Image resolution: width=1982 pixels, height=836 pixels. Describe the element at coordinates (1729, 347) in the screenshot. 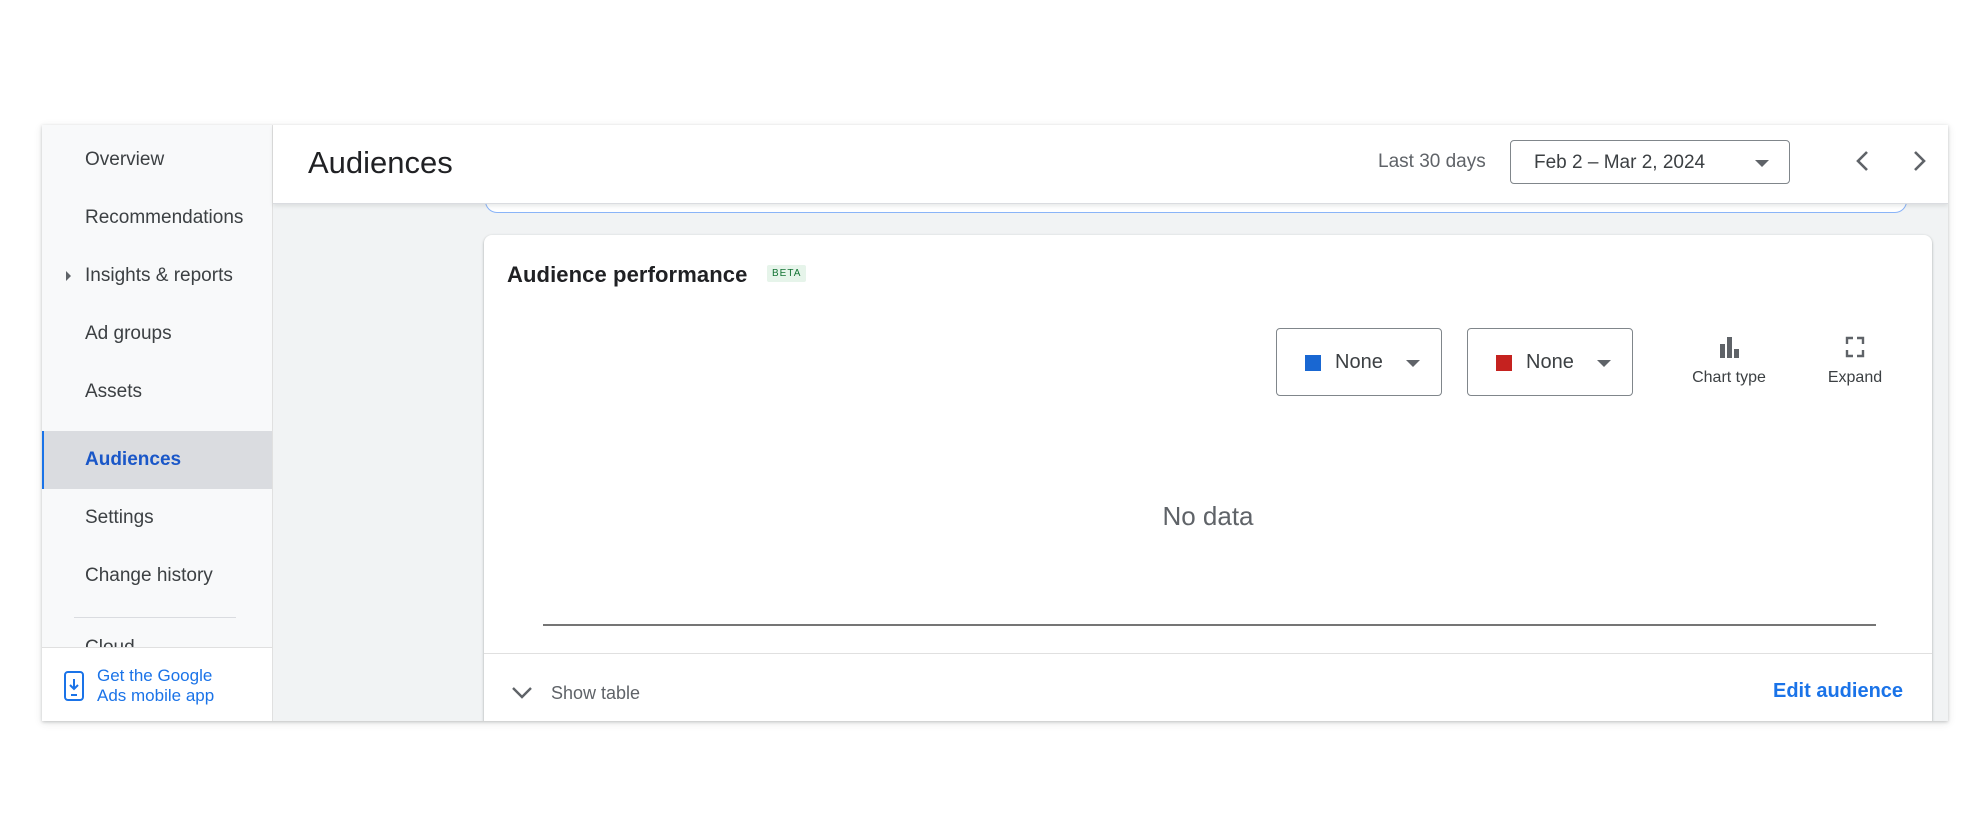

I see `bar-chart-icon` at that location.